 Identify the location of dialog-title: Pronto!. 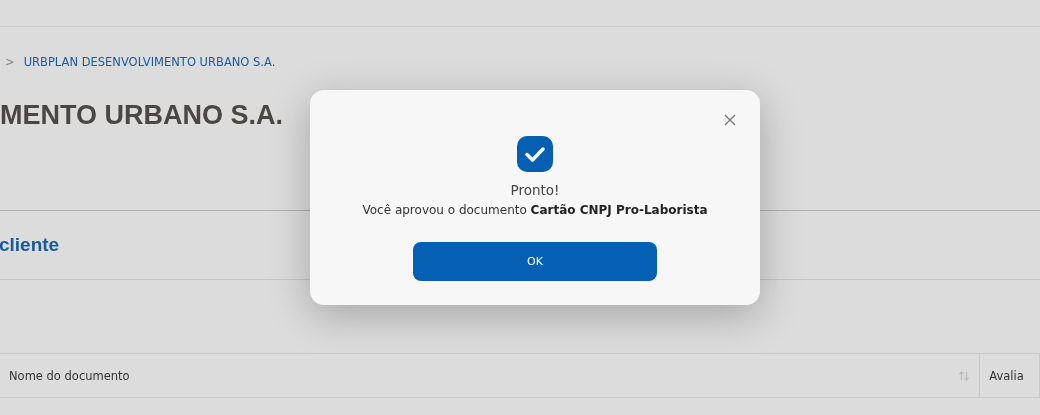
(535, 190).